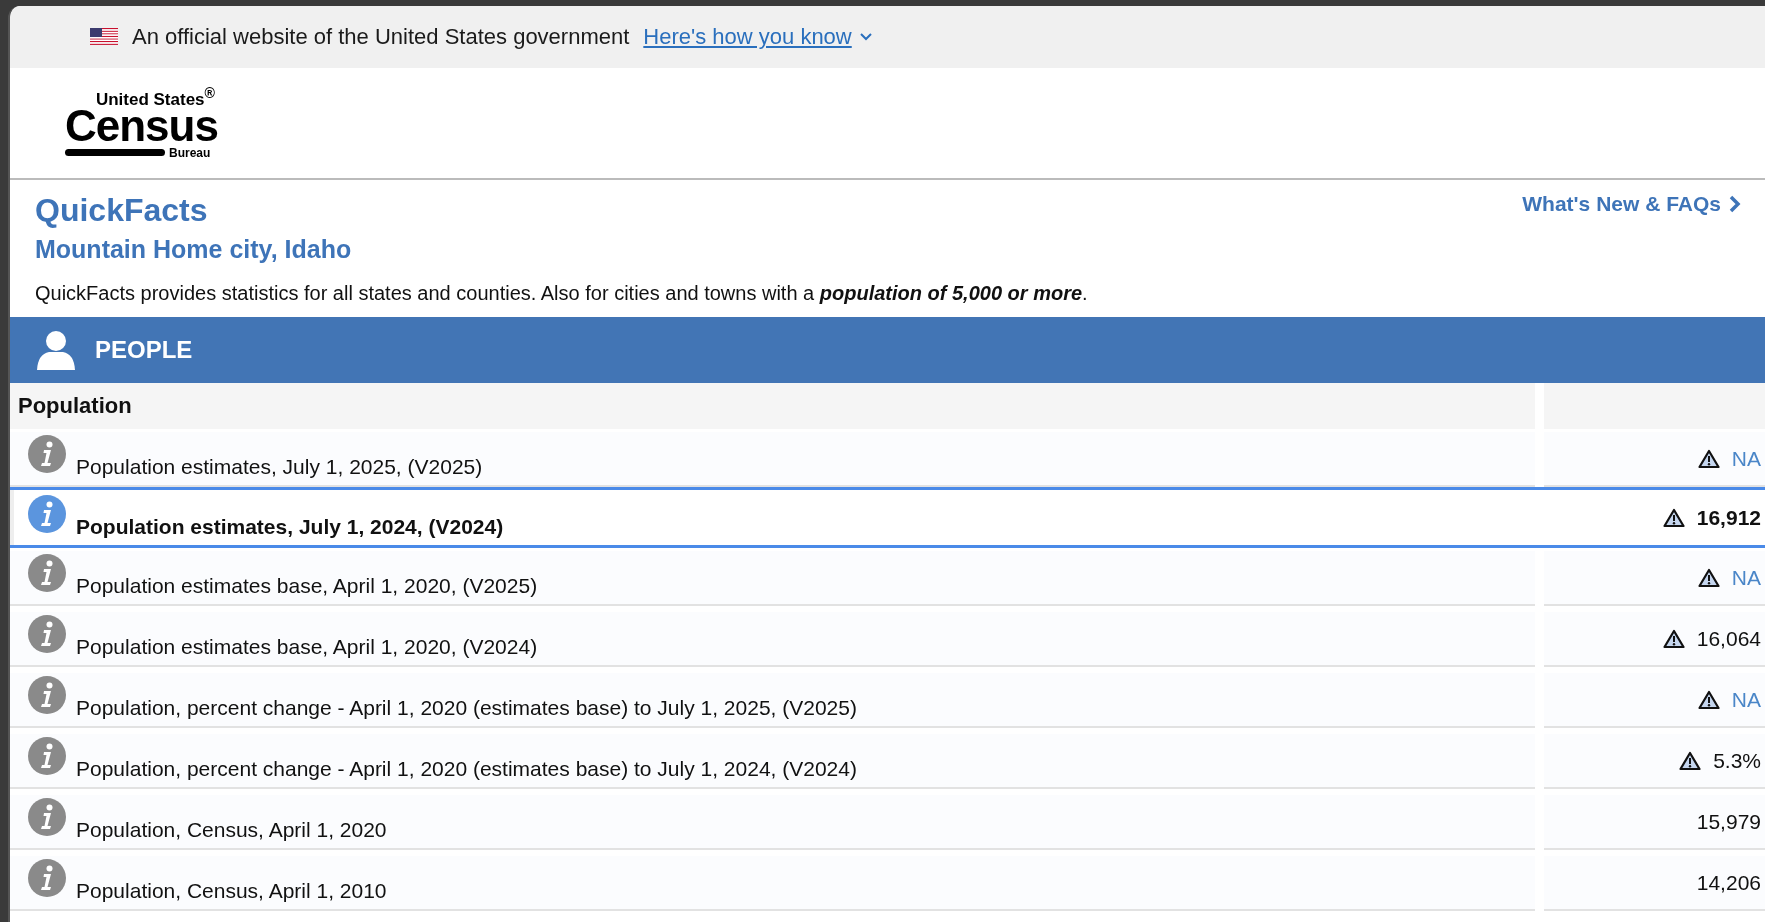 The width and height of the screenshot is (1765, 922). I want to click on row-label: Population, percent change - April 1, 2020 (estimates base) to July 1, 2024, (V2024), so click(466, 769).